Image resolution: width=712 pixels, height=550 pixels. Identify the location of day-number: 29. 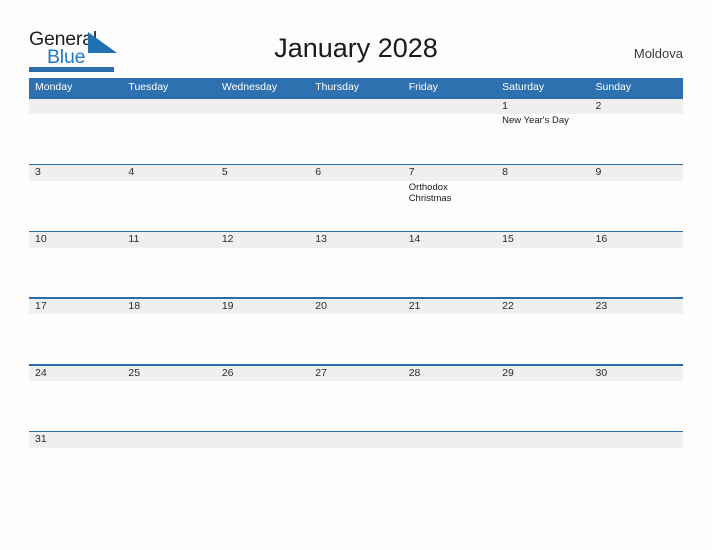
(542, 374).